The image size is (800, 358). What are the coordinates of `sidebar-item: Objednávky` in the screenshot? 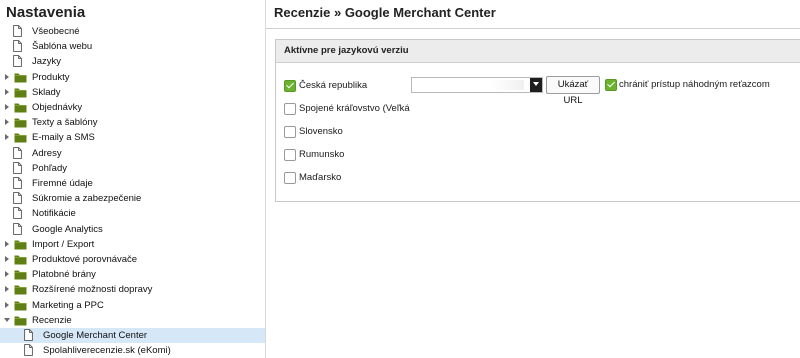 It's located at (132, 107).